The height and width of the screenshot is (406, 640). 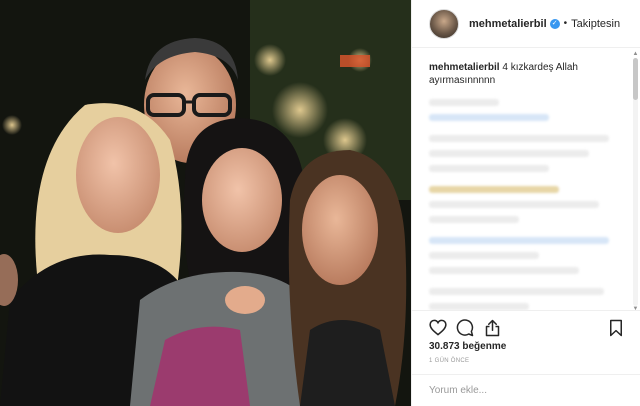 What do you see at coordinates (508, 24) in the screenshot?
I see `profile-username: mehmetalierbil` at bounding box center [508, 24].